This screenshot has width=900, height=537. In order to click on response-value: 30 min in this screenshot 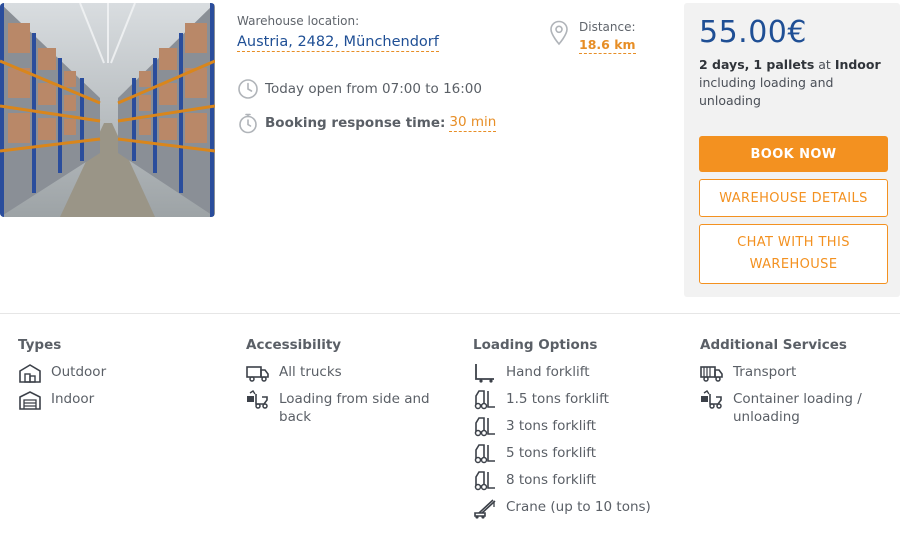, I will do `click(473, 123)`.